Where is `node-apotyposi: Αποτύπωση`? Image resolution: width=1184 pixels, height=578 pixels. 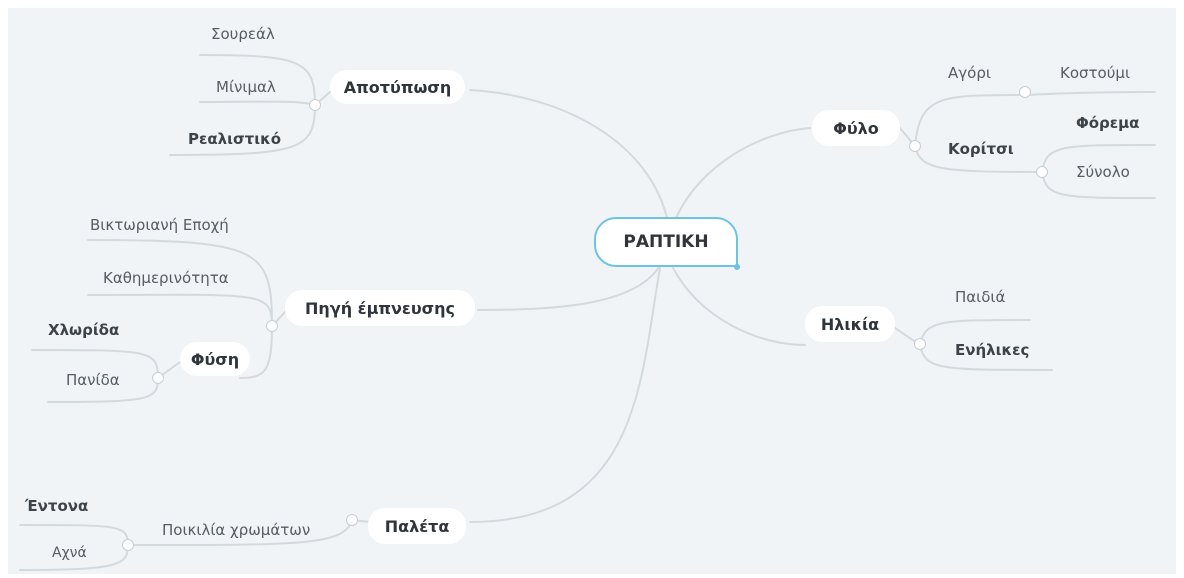 node-apotyposi: Αποτύπωση is located at coordinates (397, 87).